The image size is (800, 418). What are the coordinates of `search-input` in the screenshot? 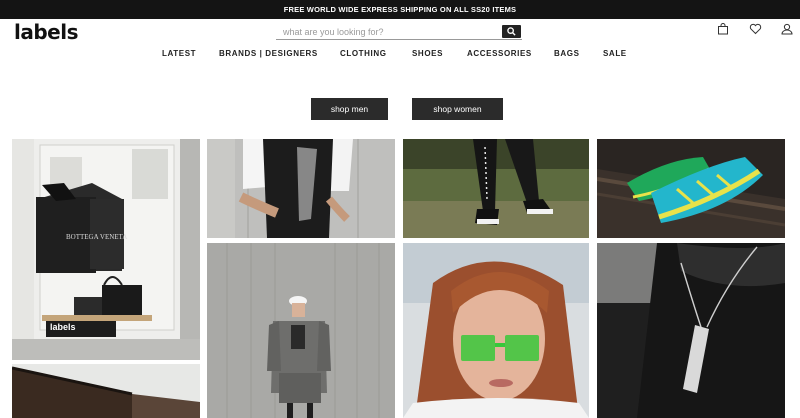 It's located at (389, 31).